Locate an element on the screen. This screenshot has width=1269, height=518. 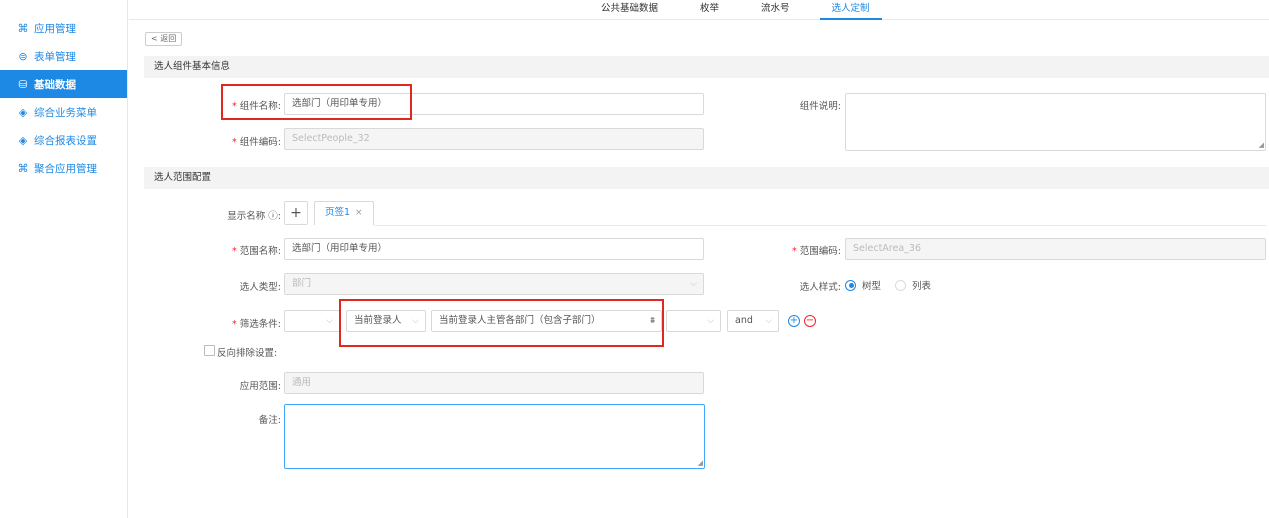
filter-label: * 筛选条件: is located at coordinates (256, 324).